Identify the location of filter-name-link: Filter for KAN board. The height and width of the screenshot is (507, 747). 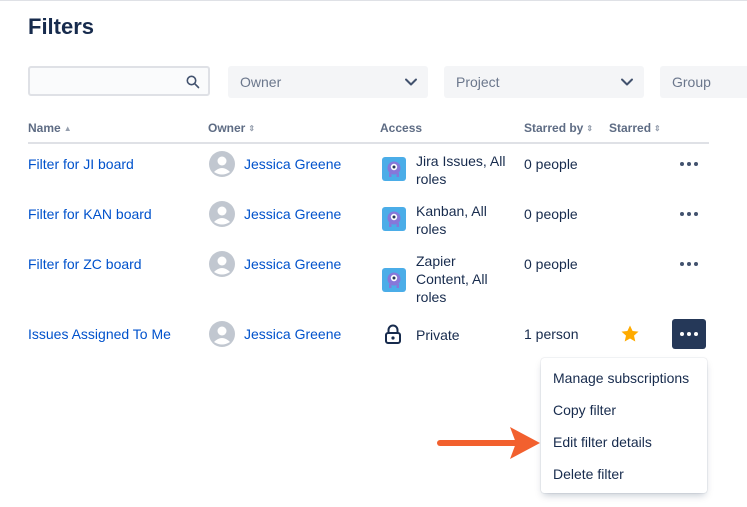
(90, 214).